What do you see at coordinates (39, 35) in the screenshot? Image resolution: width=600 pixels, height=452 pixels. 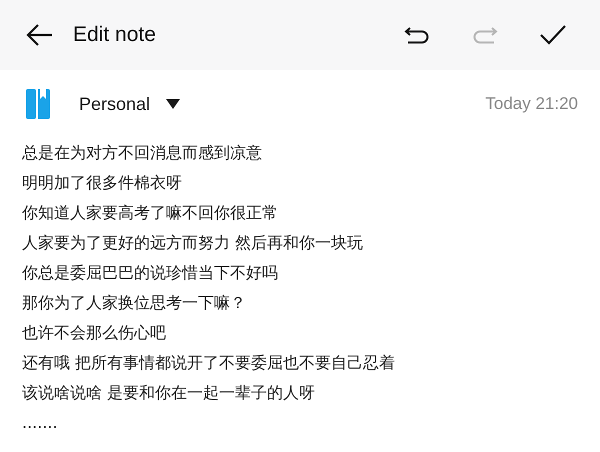 I see `back-arrow-icon` at bounding box center [39, 35].